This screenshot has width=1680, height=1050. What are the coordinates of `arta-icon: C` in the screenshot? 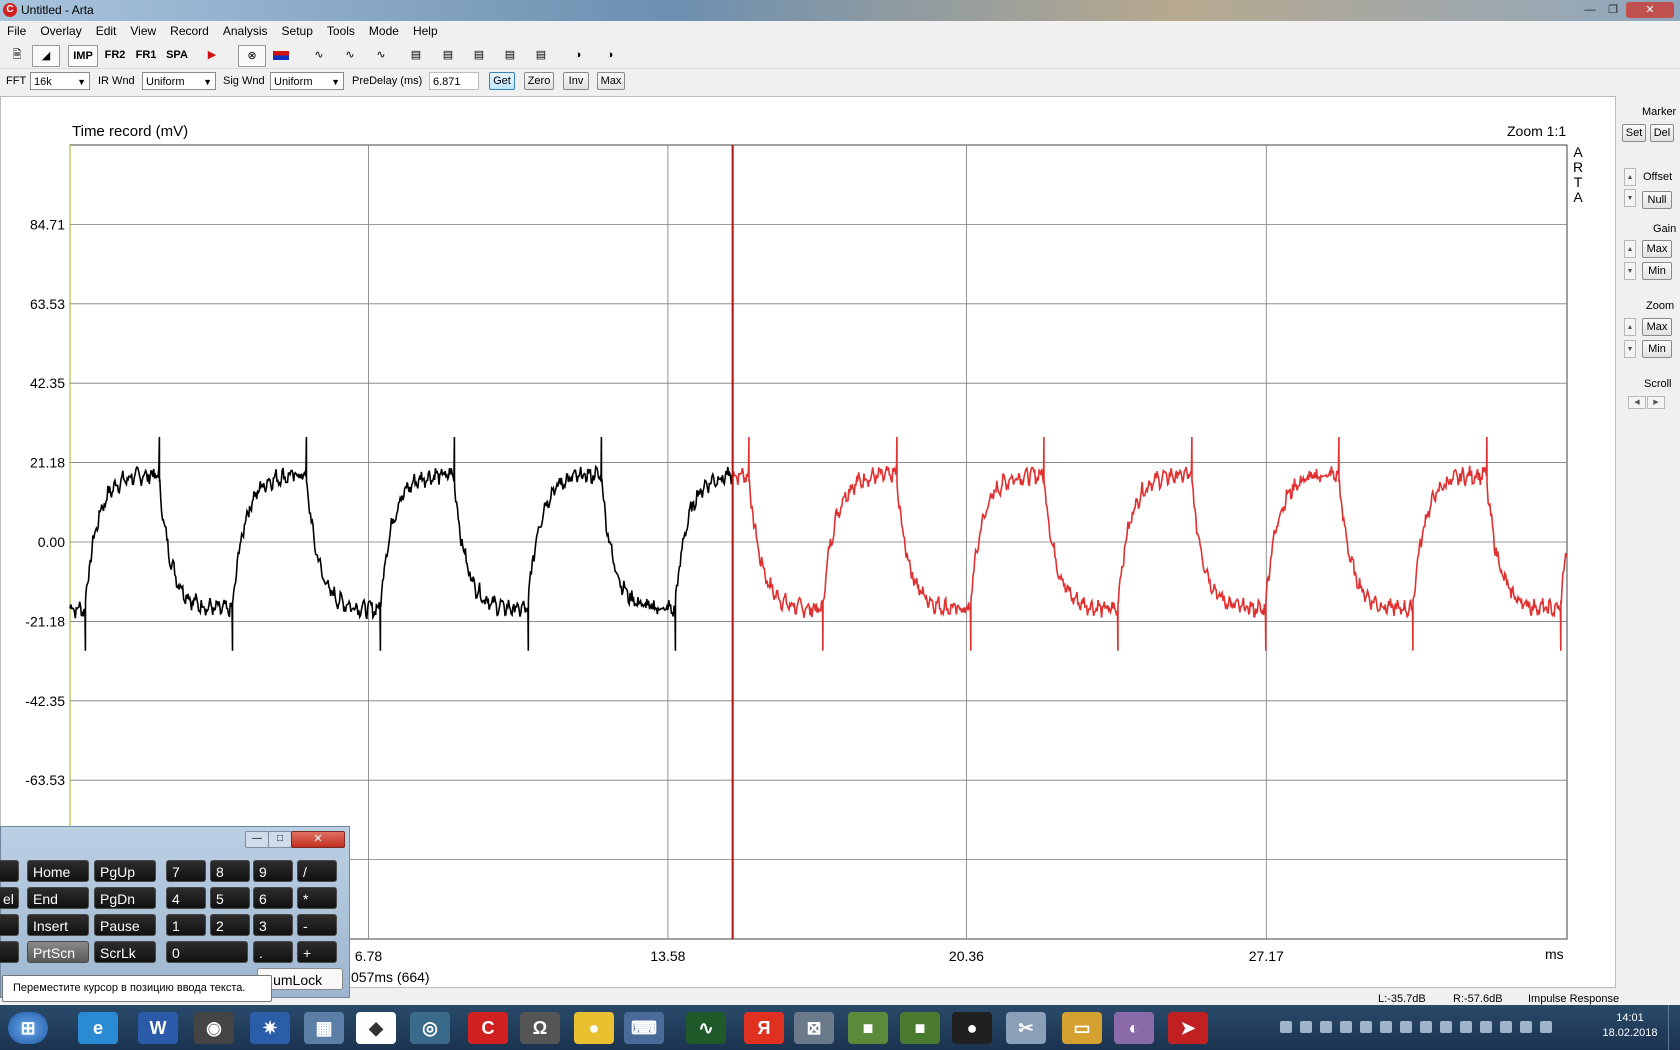 It's located at (488, 1028).